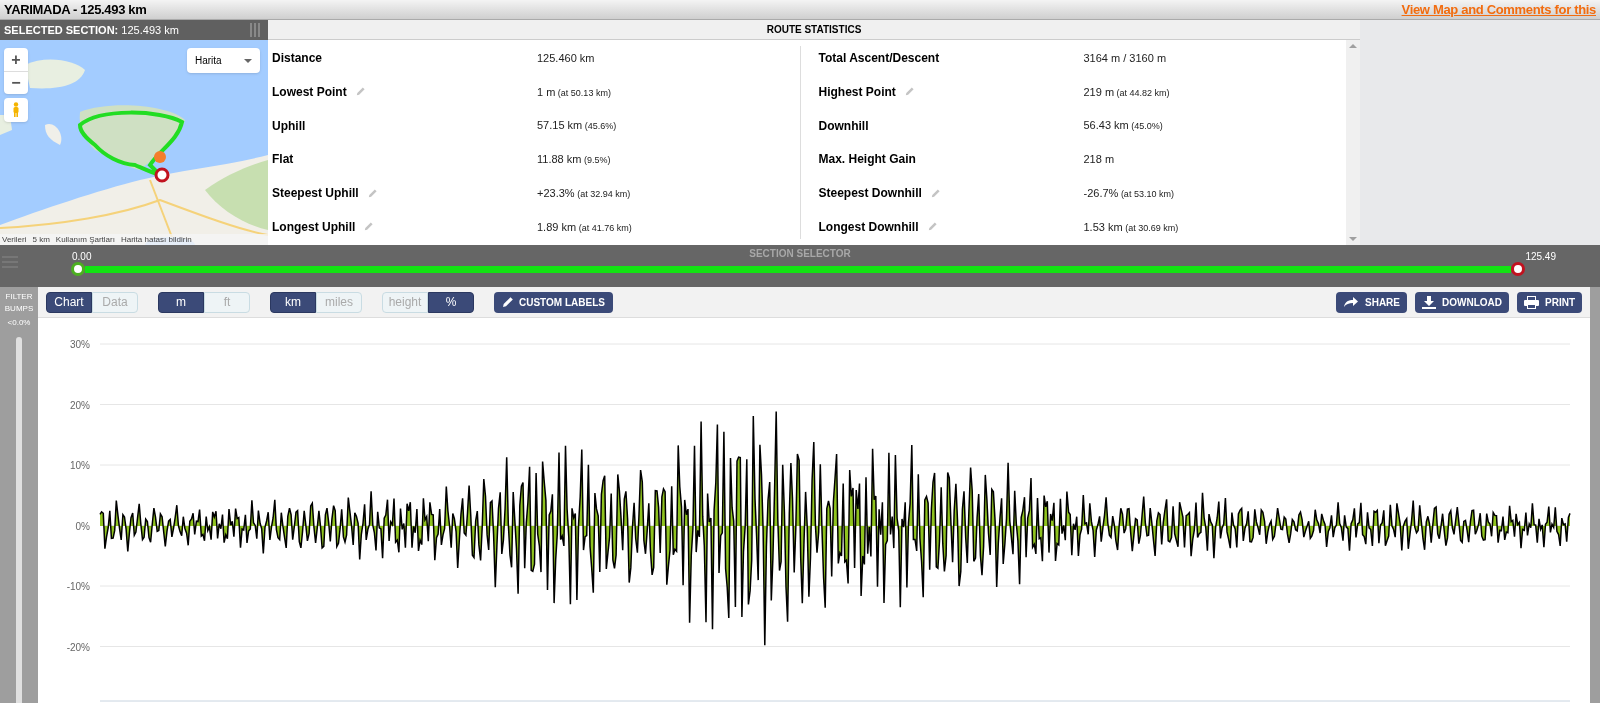  What do you see at coordinates (255, 30) in the screenshot?
I see `drag-handle-icon` at bounding box center [255, 30].